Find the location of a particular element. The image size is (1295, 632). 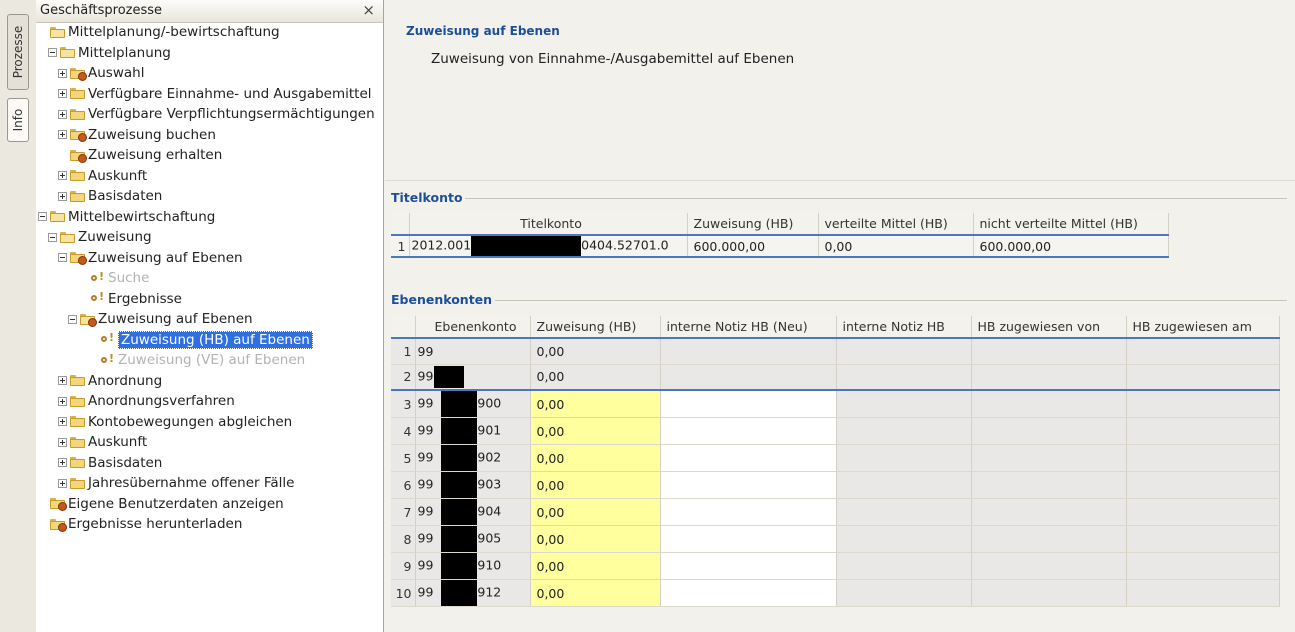

tab-info: Info is located at coordinates (18, 120).